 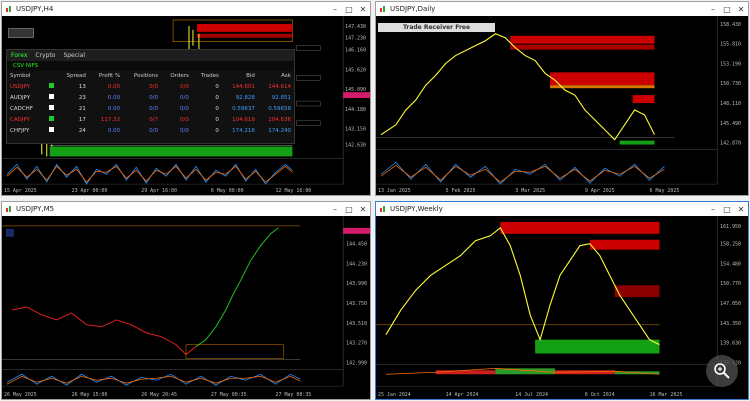 What do you see at coordinates (243, 130) in the screenshot?
I see `cell-bid: 174.216` at bounding box center [243, 130].